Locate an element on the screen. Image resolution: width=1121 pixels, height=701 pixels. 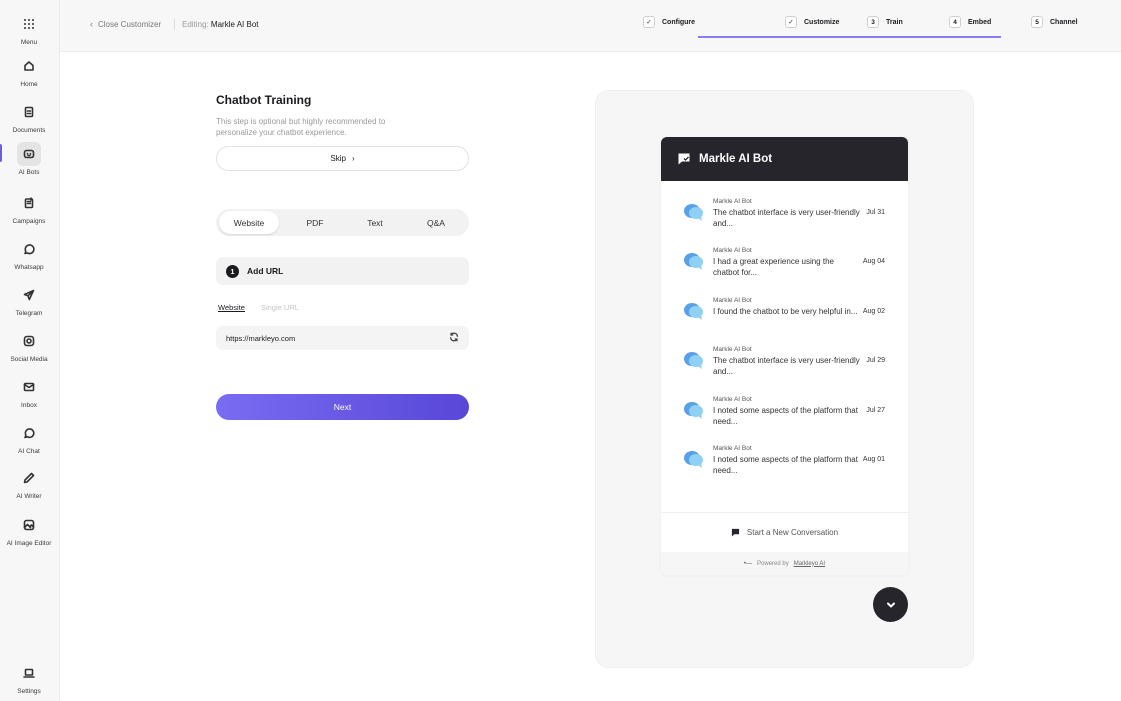
bot-icon is located at coordinates (29, 154).